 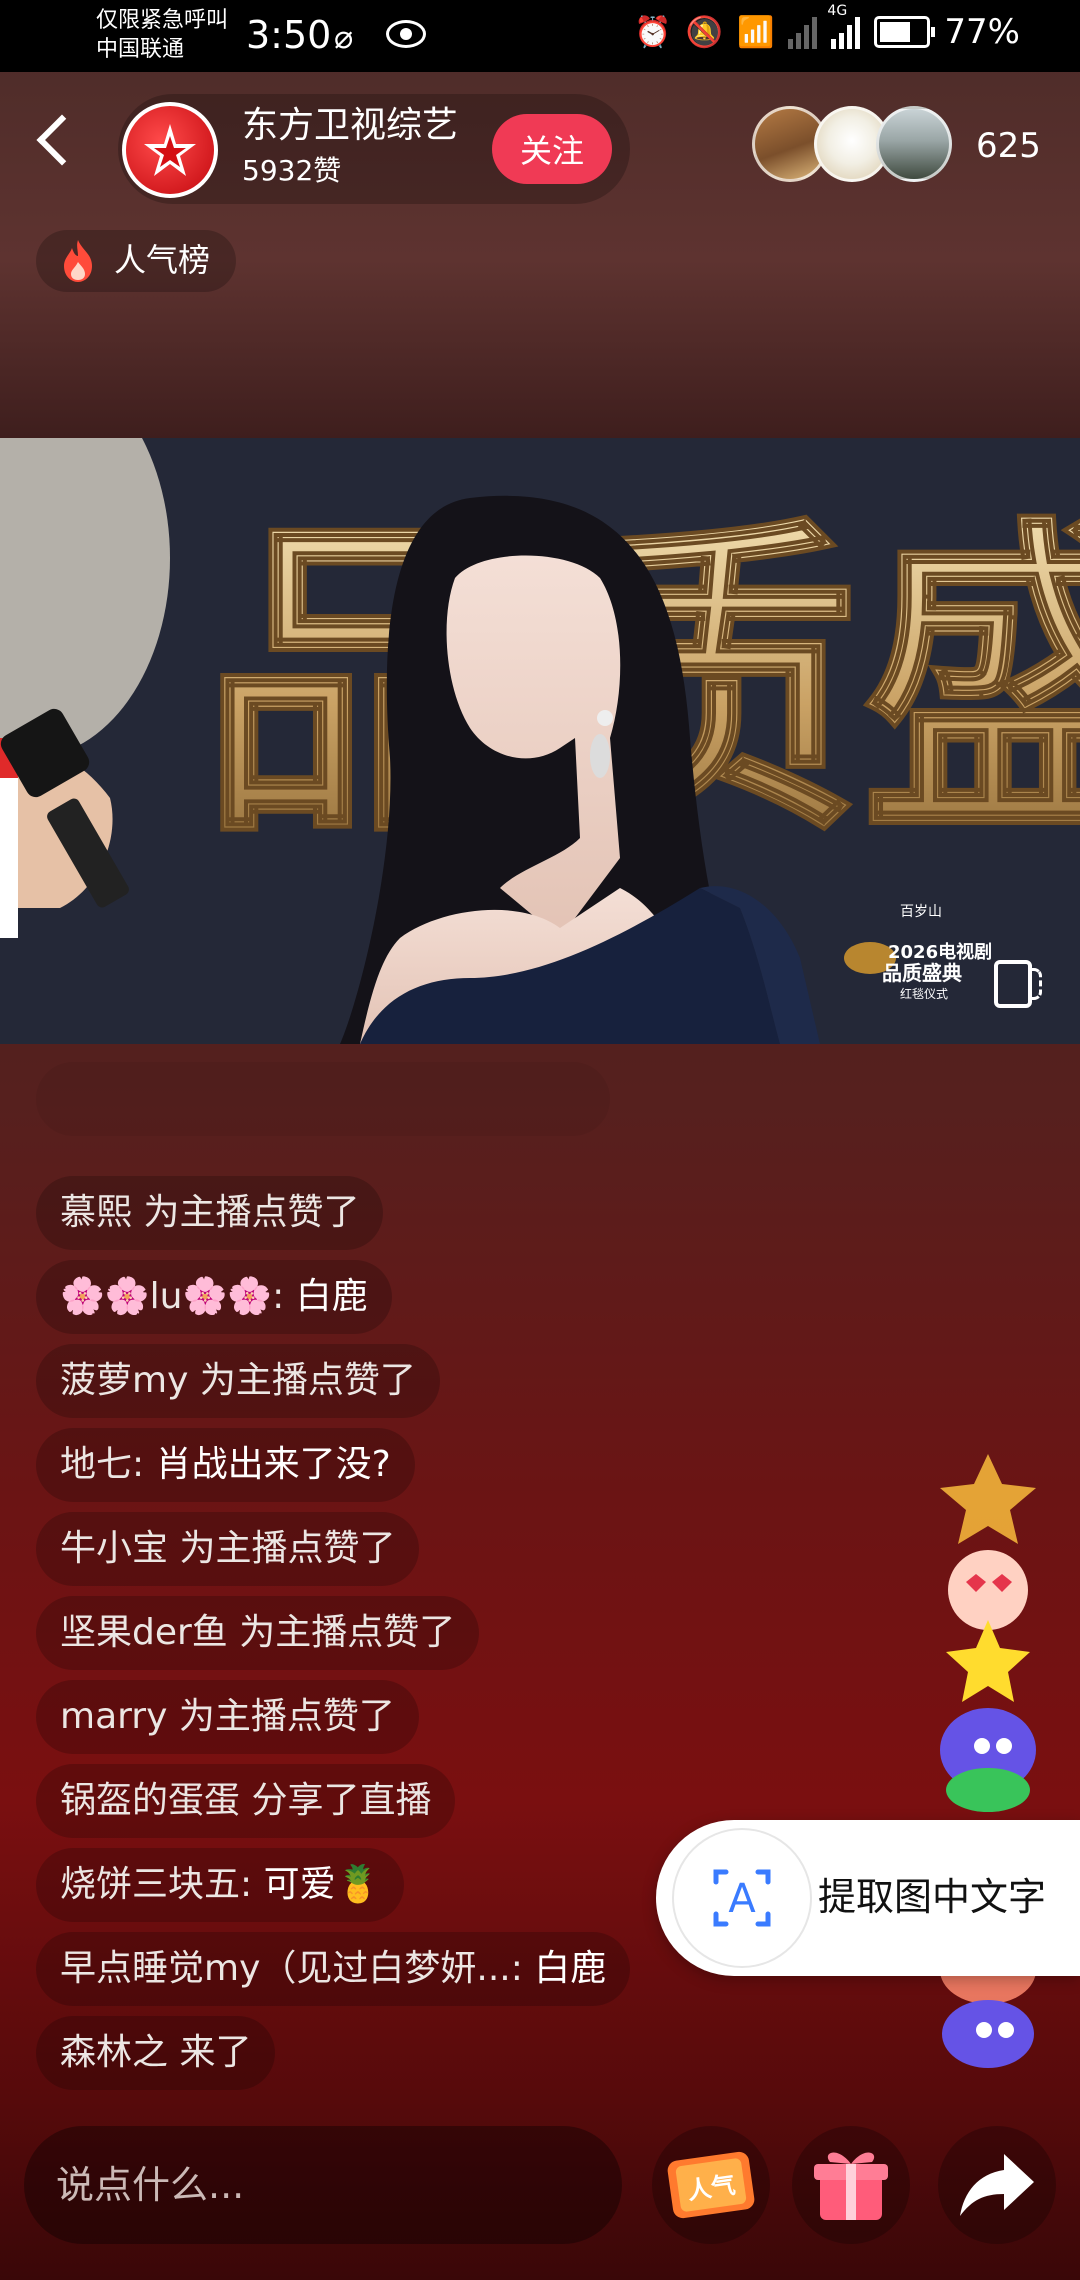 I want to click on status-time: 3:50, so click(x=289, y=35).